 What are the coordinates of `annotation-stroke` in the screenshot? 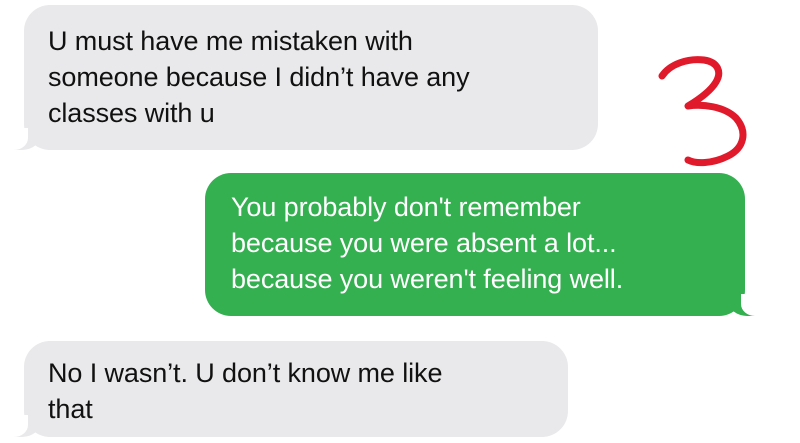 It's located at (702, 111).